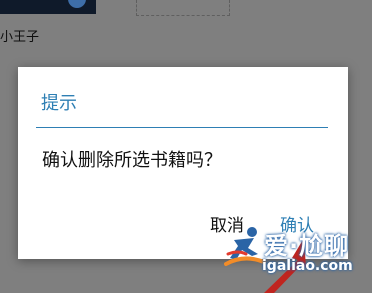  I want to click on watermark-site: igaliao.com, so click(307, 266).